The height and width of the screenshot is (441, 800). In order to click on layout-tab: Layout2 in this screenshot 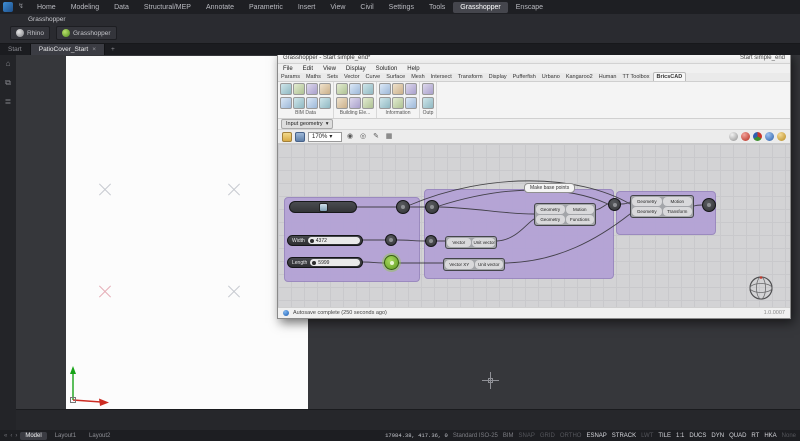, I will do `click(99, 436)`.